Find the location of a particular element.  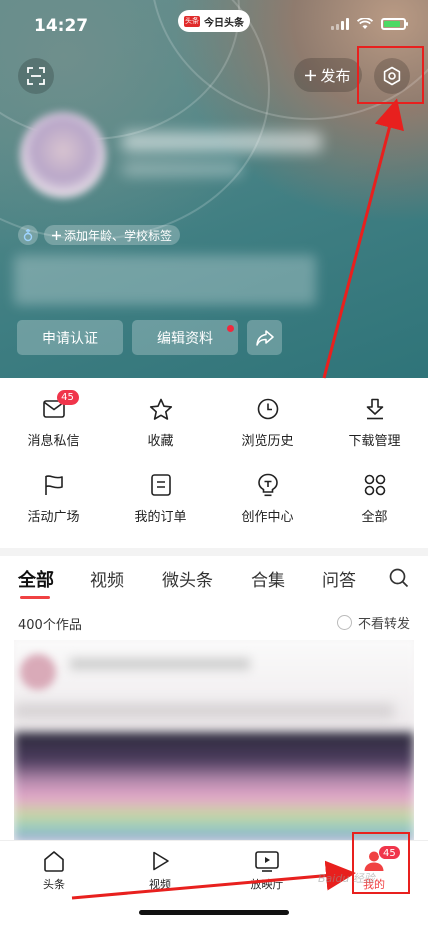

watermark: Baidu 经验 is located at coordinates (346, 878).